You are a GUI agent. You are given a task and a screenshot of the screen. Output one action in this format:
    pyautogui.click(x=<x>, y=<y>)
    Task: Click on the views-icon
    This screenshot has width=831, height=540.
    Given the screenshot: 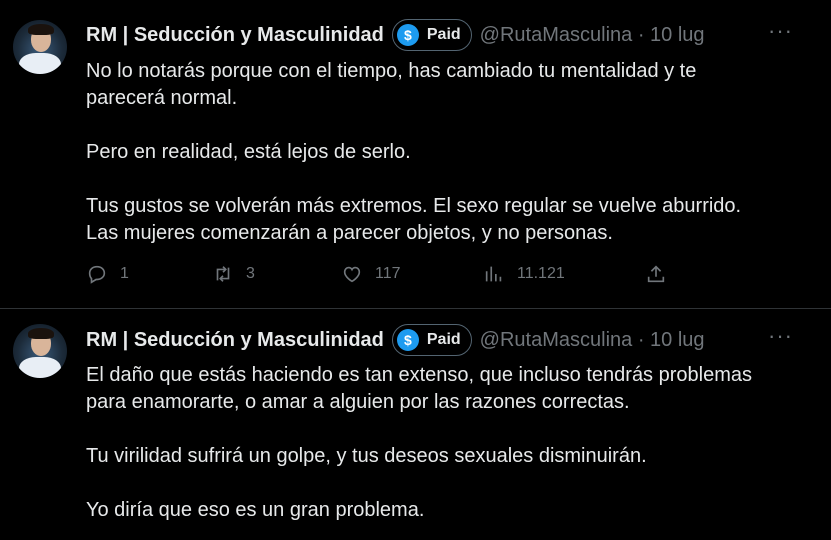 What is the action you would take?
    pyautogui.click(x=493, y=274)
    